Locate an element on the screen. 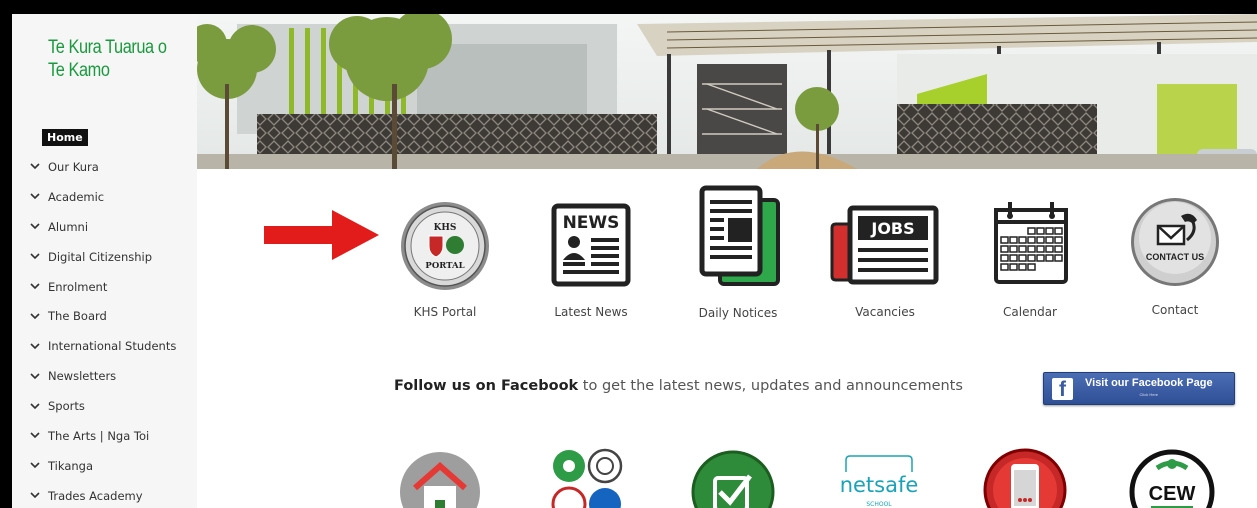  nav-item-label: Our Kura is located at coordinates (73, 166).